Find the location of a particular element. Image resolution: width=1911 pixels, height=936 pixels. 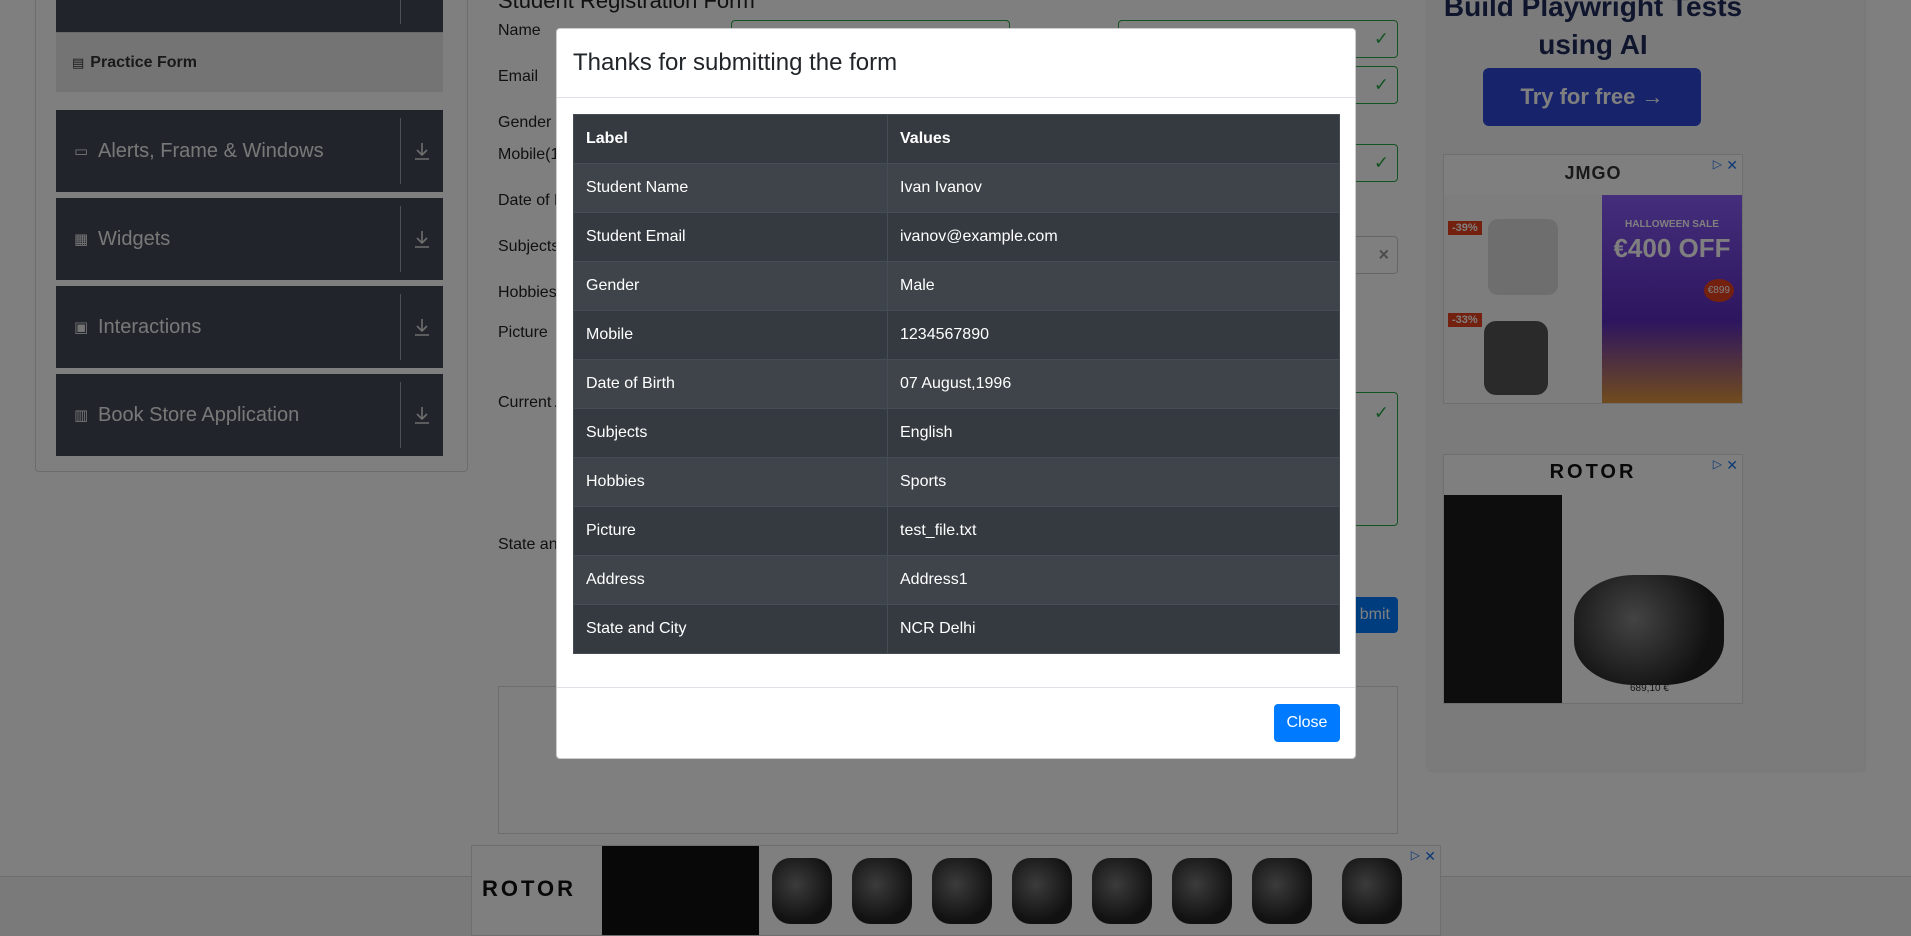

table-row: Mobile 1234567890 is located at coordinates (956, 335).